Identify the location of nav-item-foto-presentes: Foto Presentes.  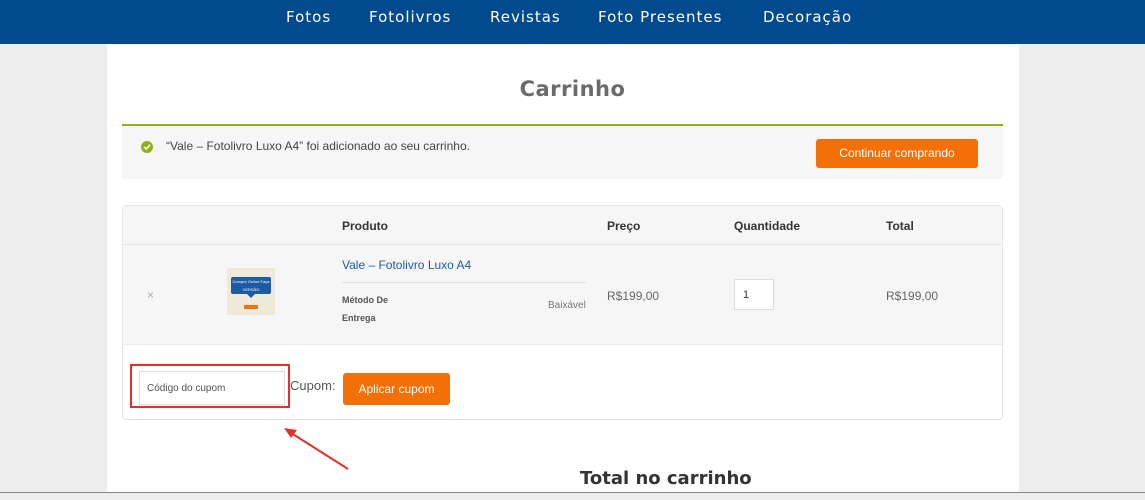
(660, 17).